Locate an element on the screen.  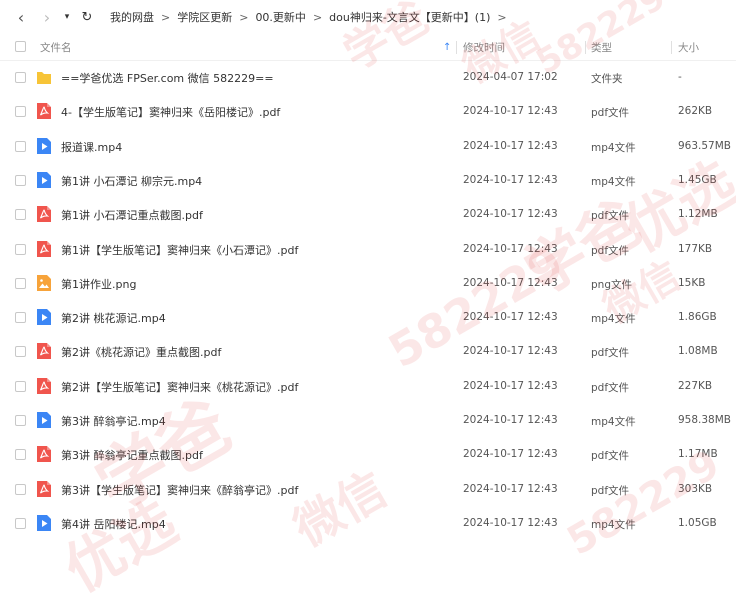
file-name: 第3讲 醉翁亭记重点截图.pdf is located at coordinates (132, 455).